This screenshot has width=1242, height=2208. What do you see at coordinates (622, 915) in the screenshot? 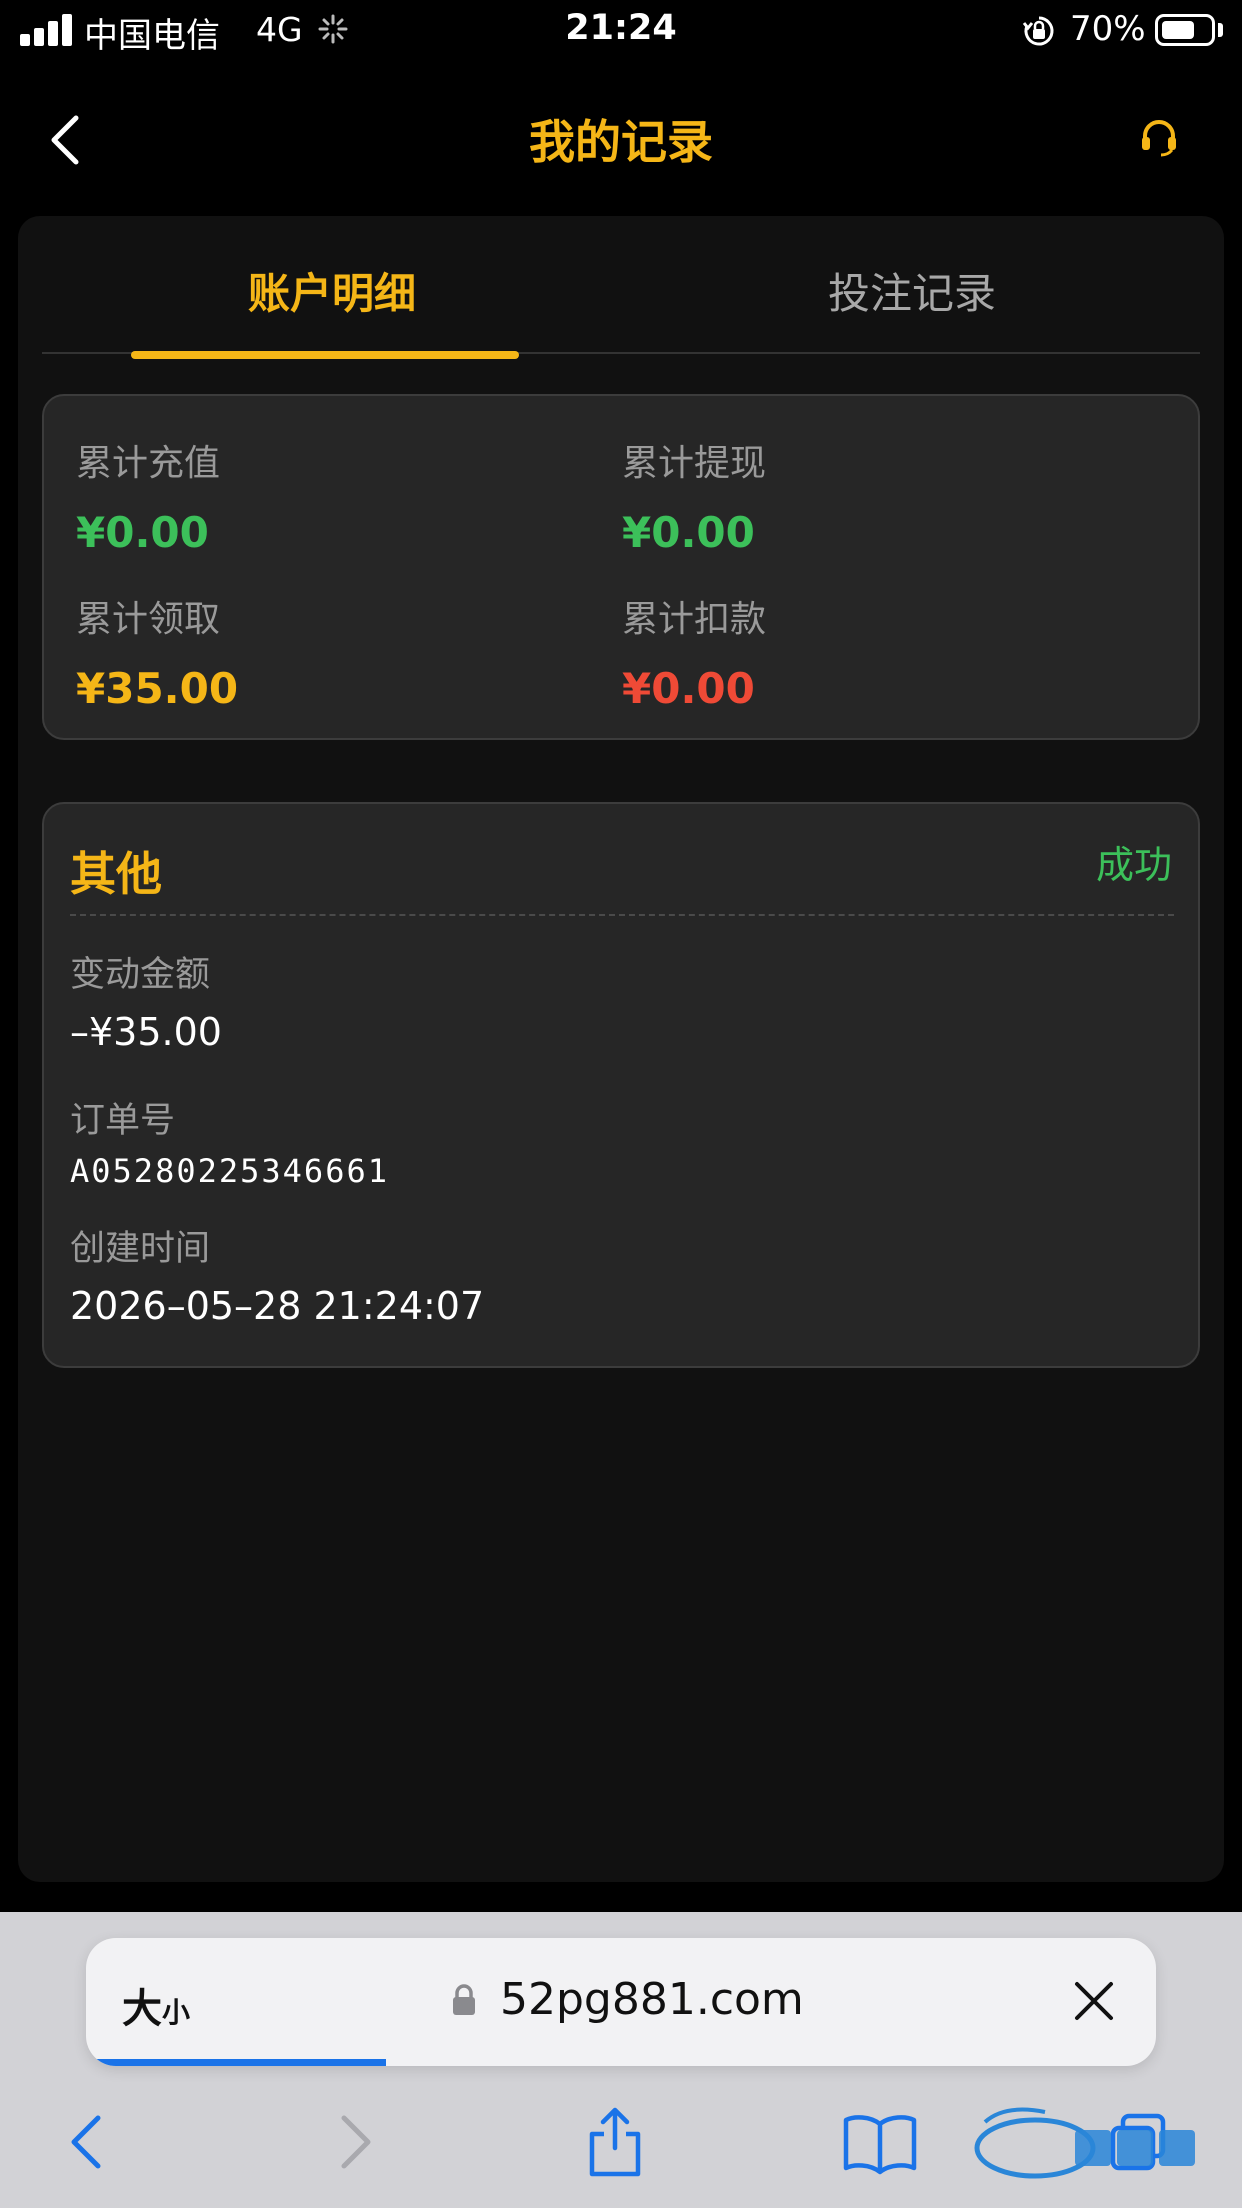
I see `dashed-divider` at bounding box center [622, 915].